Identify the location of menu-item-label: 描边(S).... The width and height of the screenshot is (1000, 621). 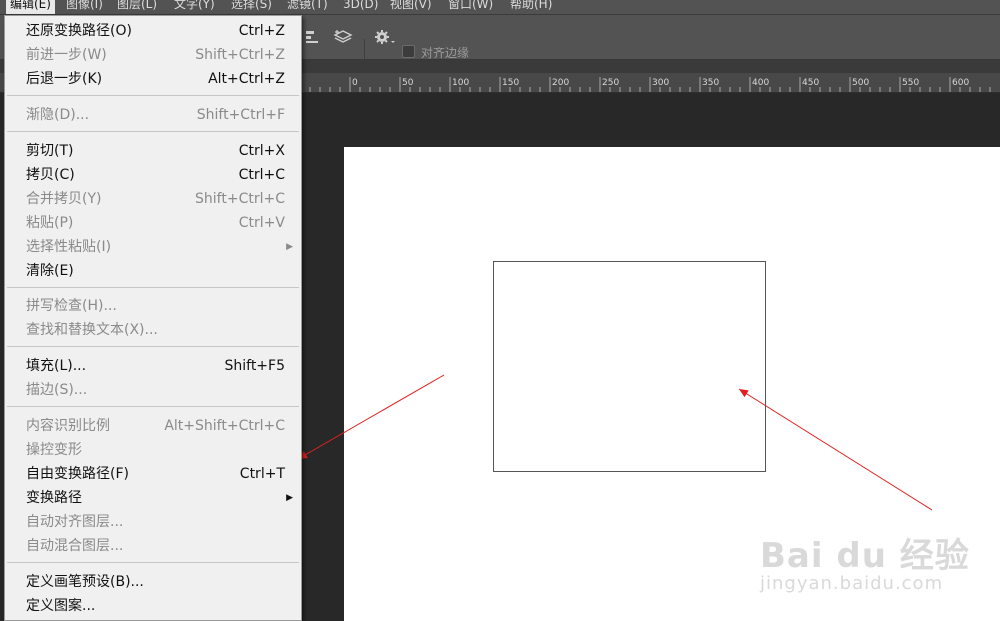
(57, 390).